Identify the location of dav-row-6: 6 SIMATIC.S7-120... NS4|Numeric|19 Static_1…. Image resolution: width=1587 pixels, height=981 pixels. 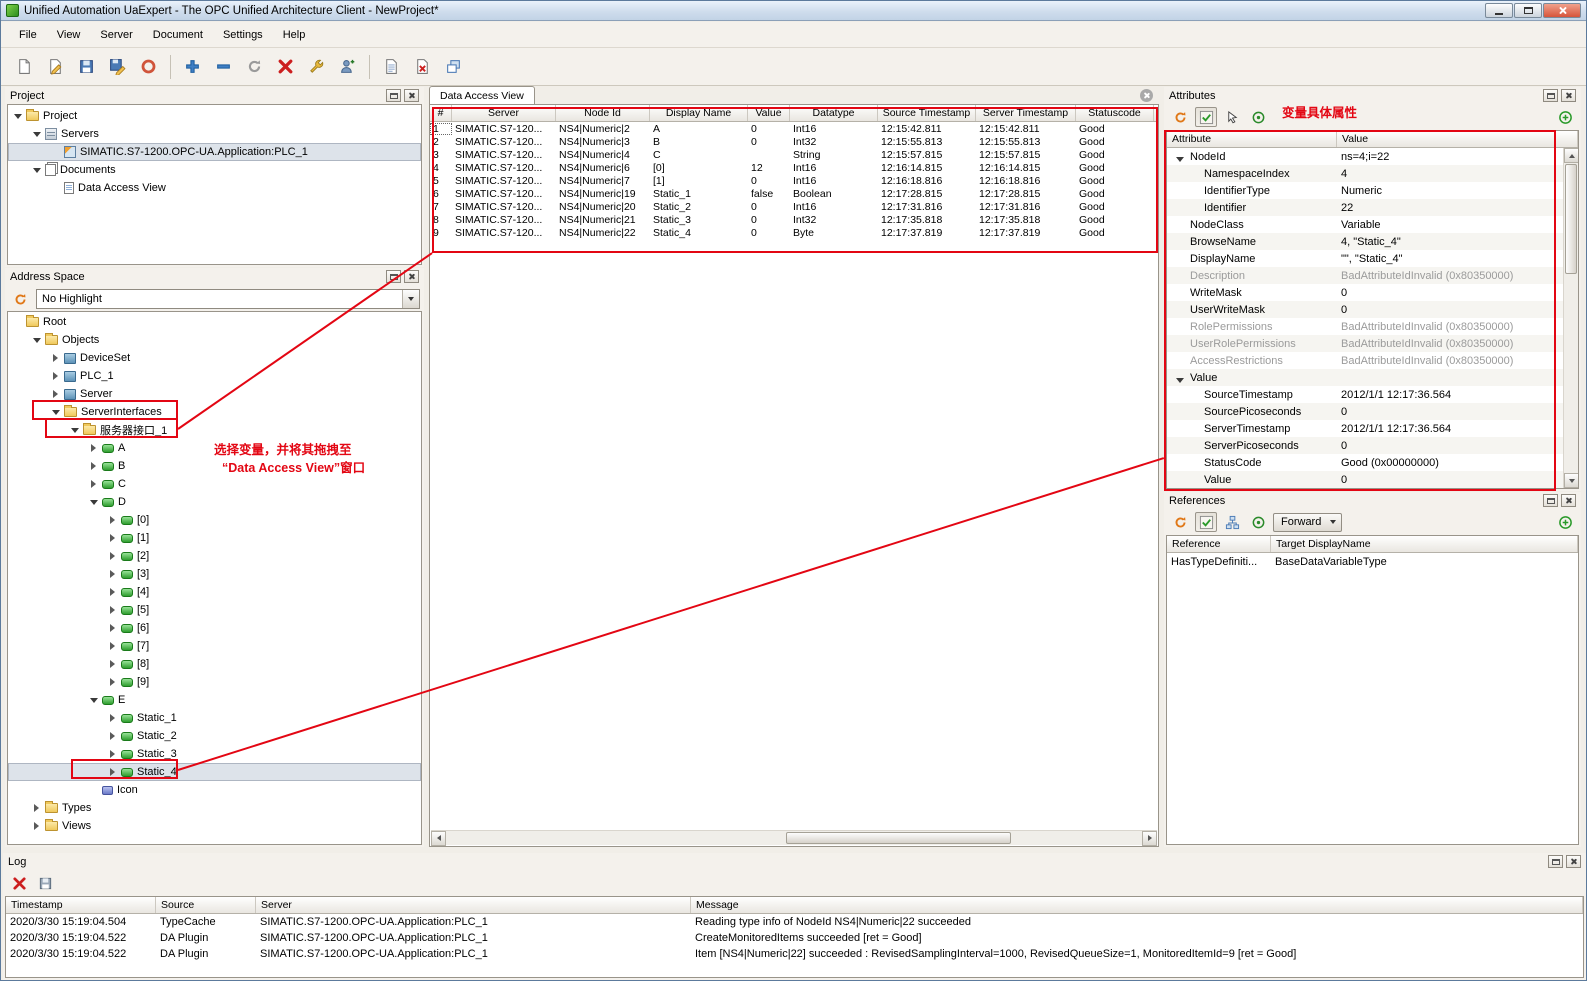
(794, 193).